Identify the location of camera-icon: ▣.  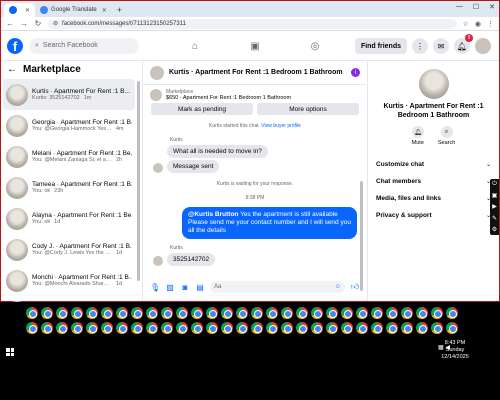
(495, 195).